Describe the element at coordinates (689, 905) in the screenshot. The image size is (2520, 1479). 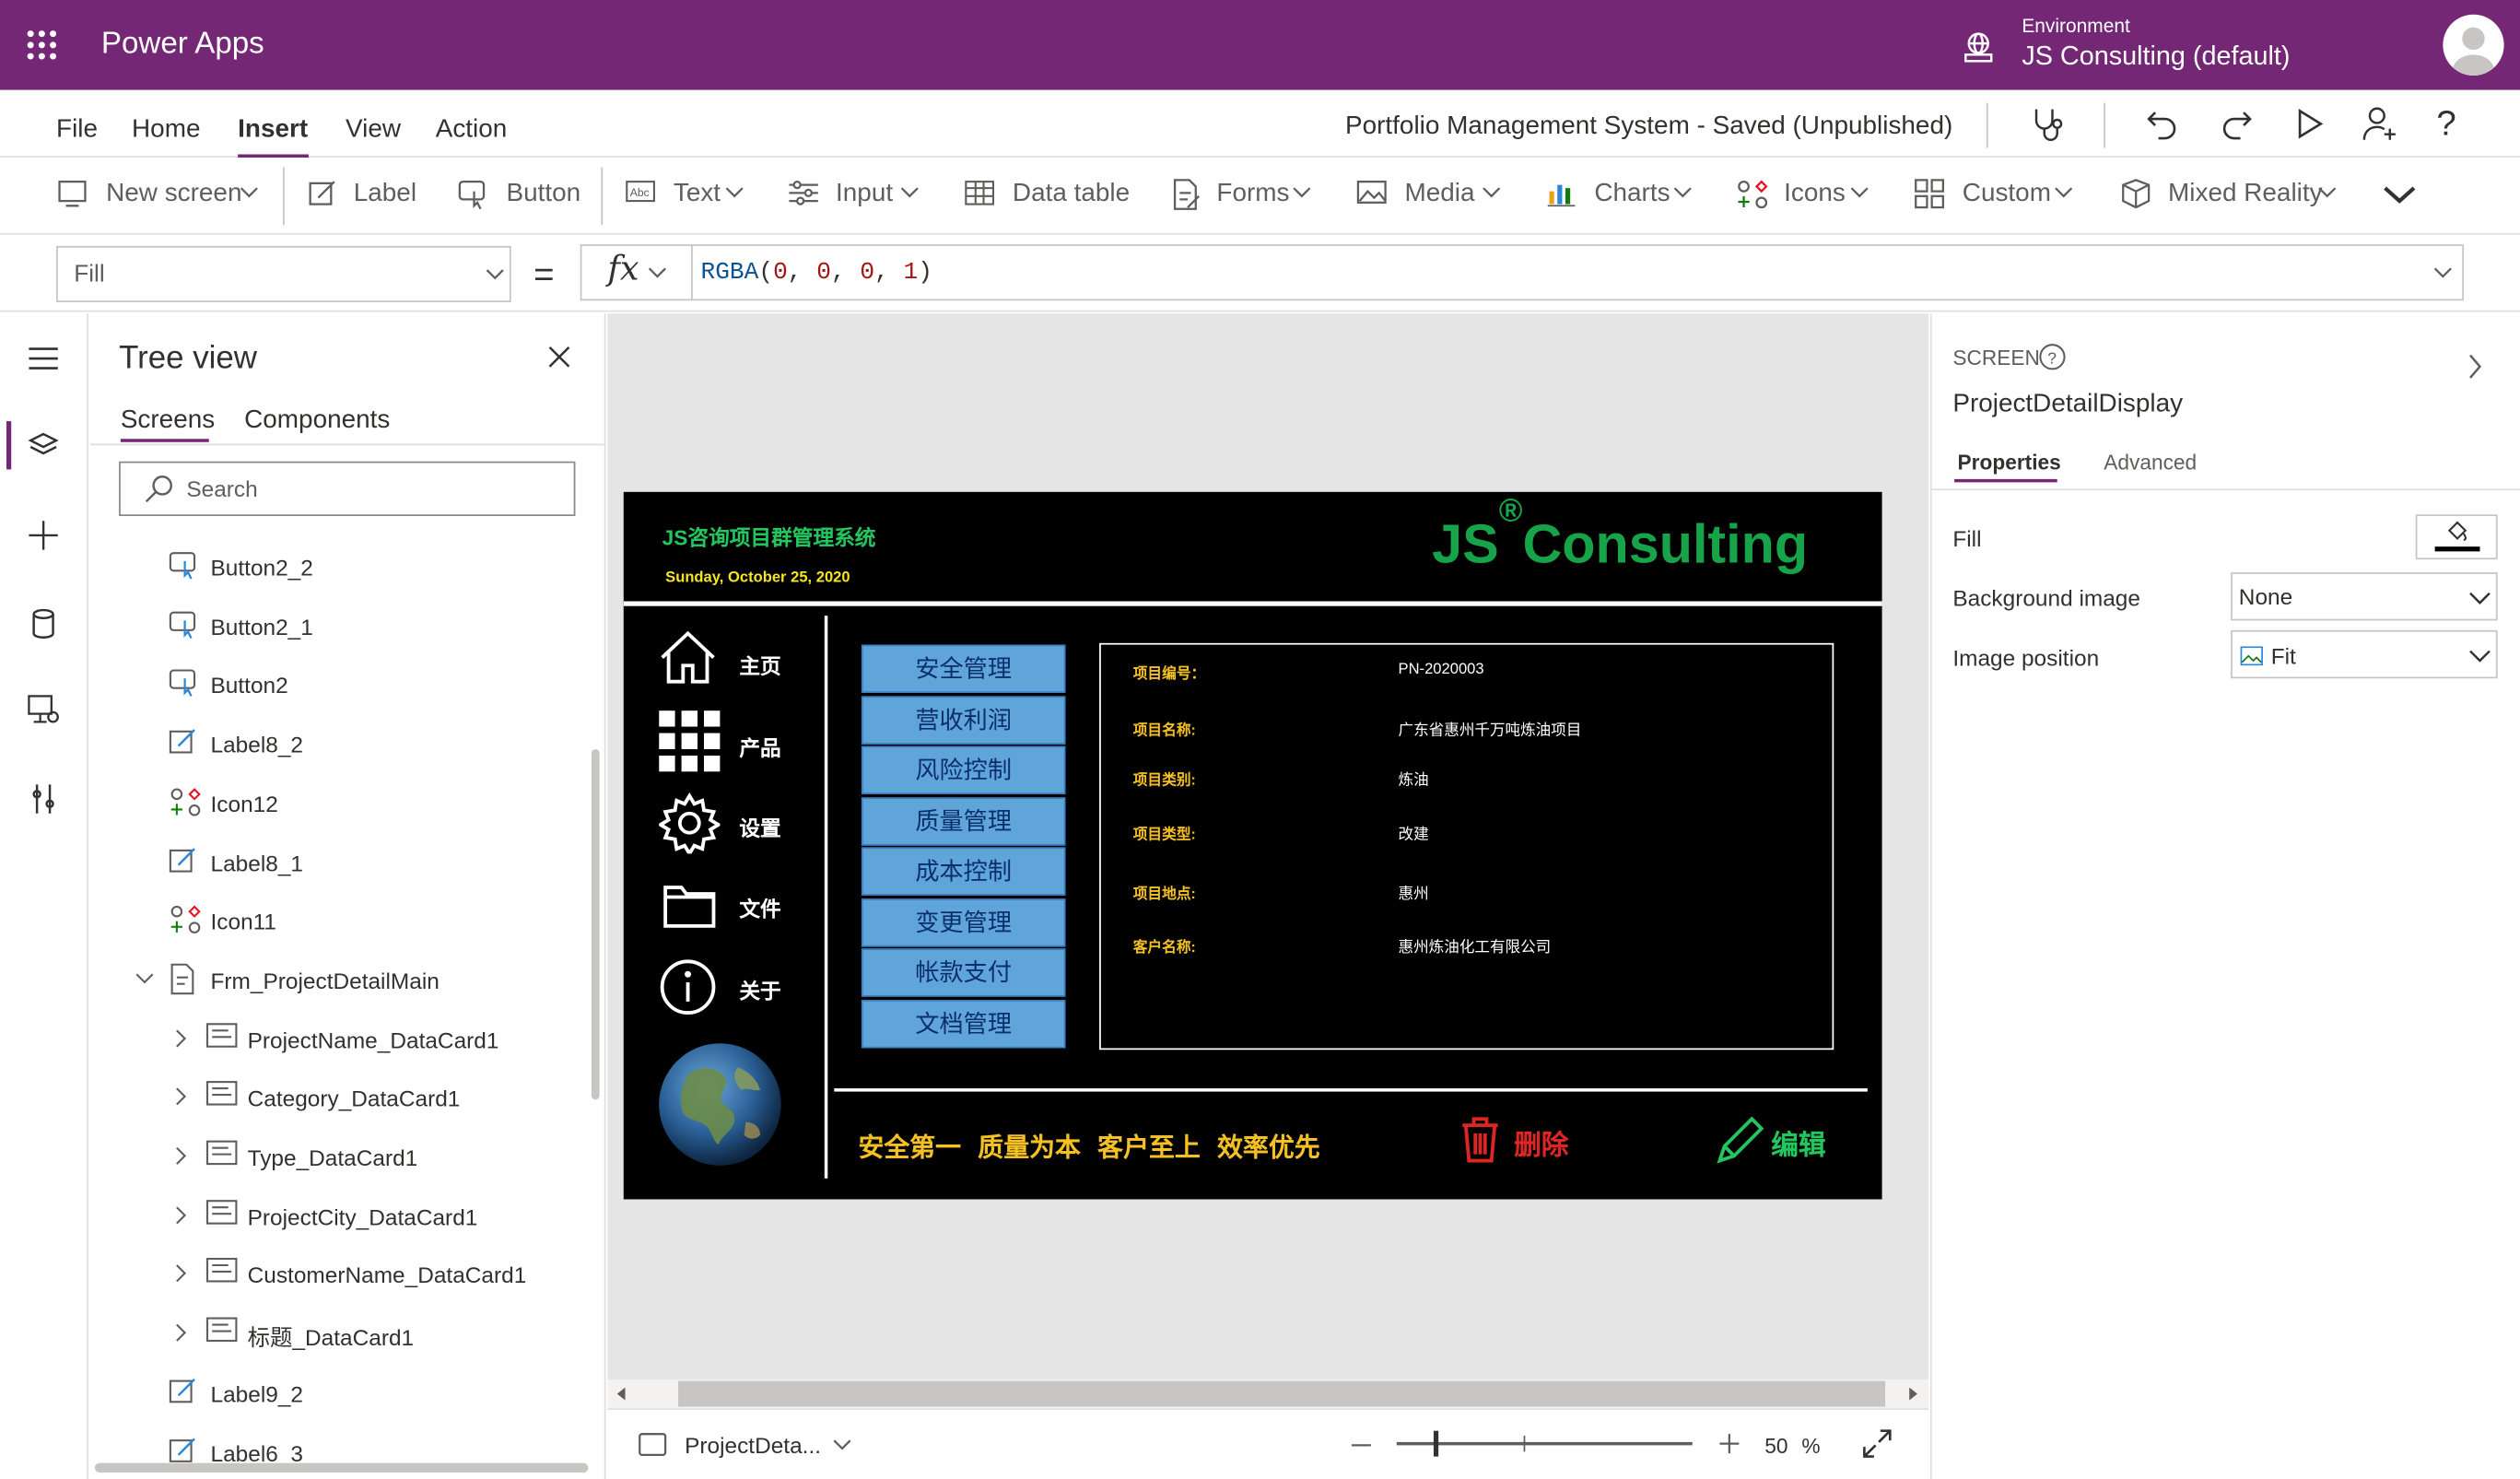
I see `folder-icon` at that location.